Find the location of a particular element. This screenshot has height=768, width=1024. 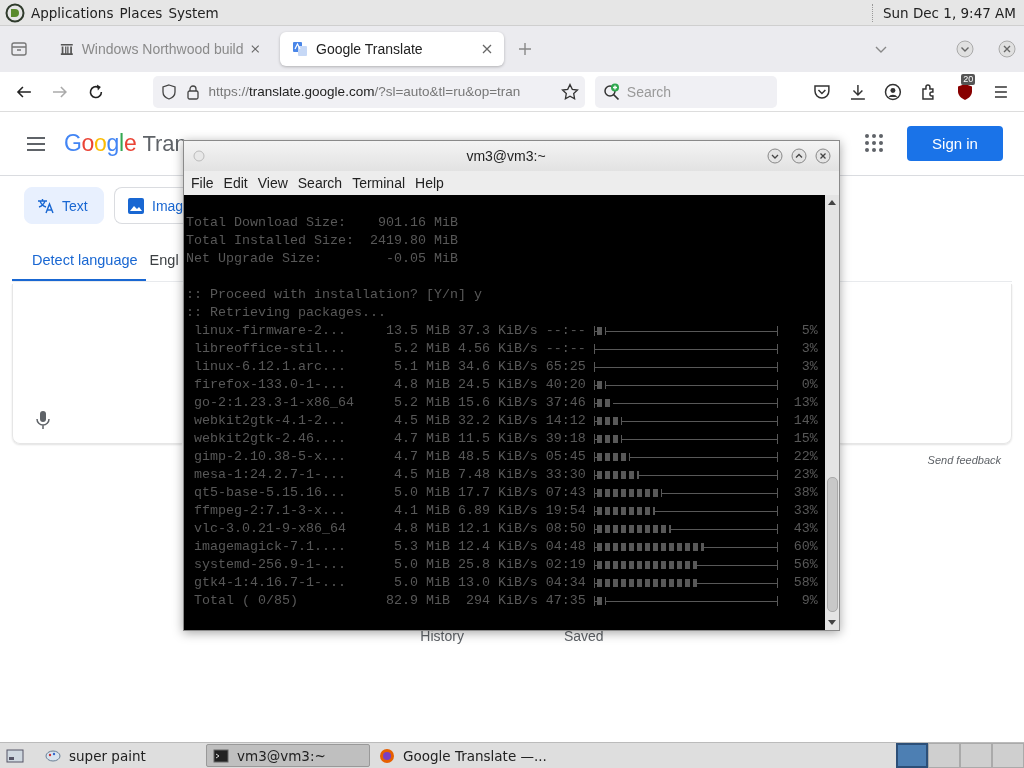

send-feedback-link: Send feedback is located at coordinates (964, 460).